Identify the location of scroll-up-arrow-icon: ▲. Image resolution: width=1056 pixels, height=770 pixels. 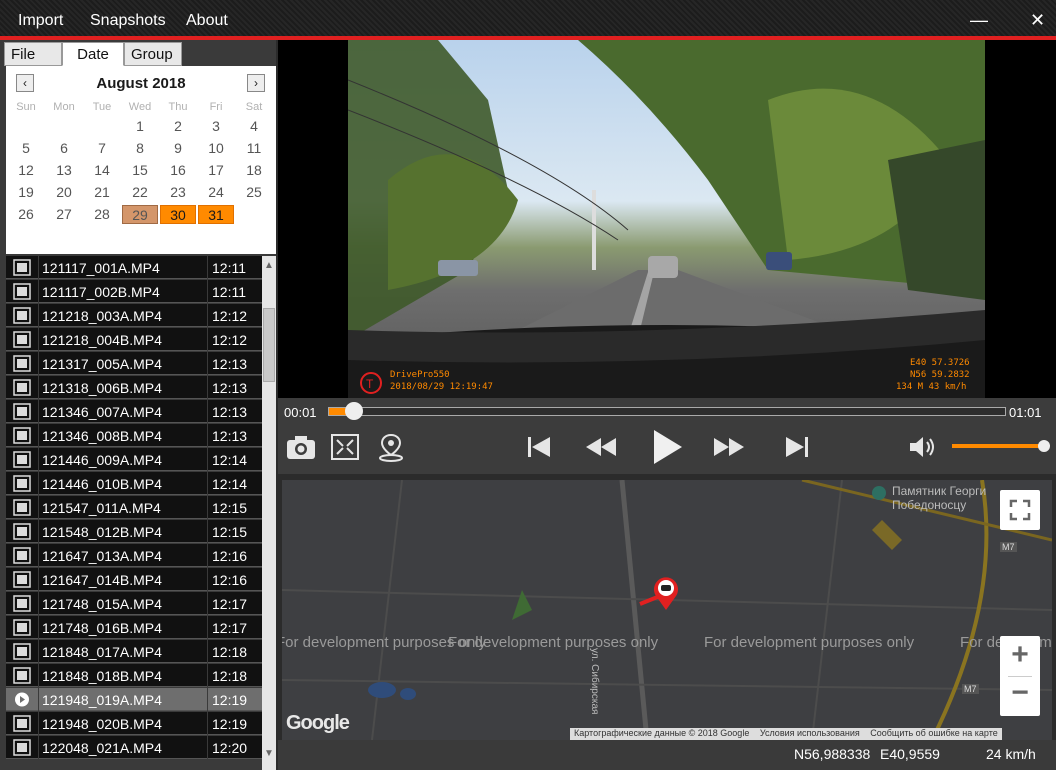
(269, 265).